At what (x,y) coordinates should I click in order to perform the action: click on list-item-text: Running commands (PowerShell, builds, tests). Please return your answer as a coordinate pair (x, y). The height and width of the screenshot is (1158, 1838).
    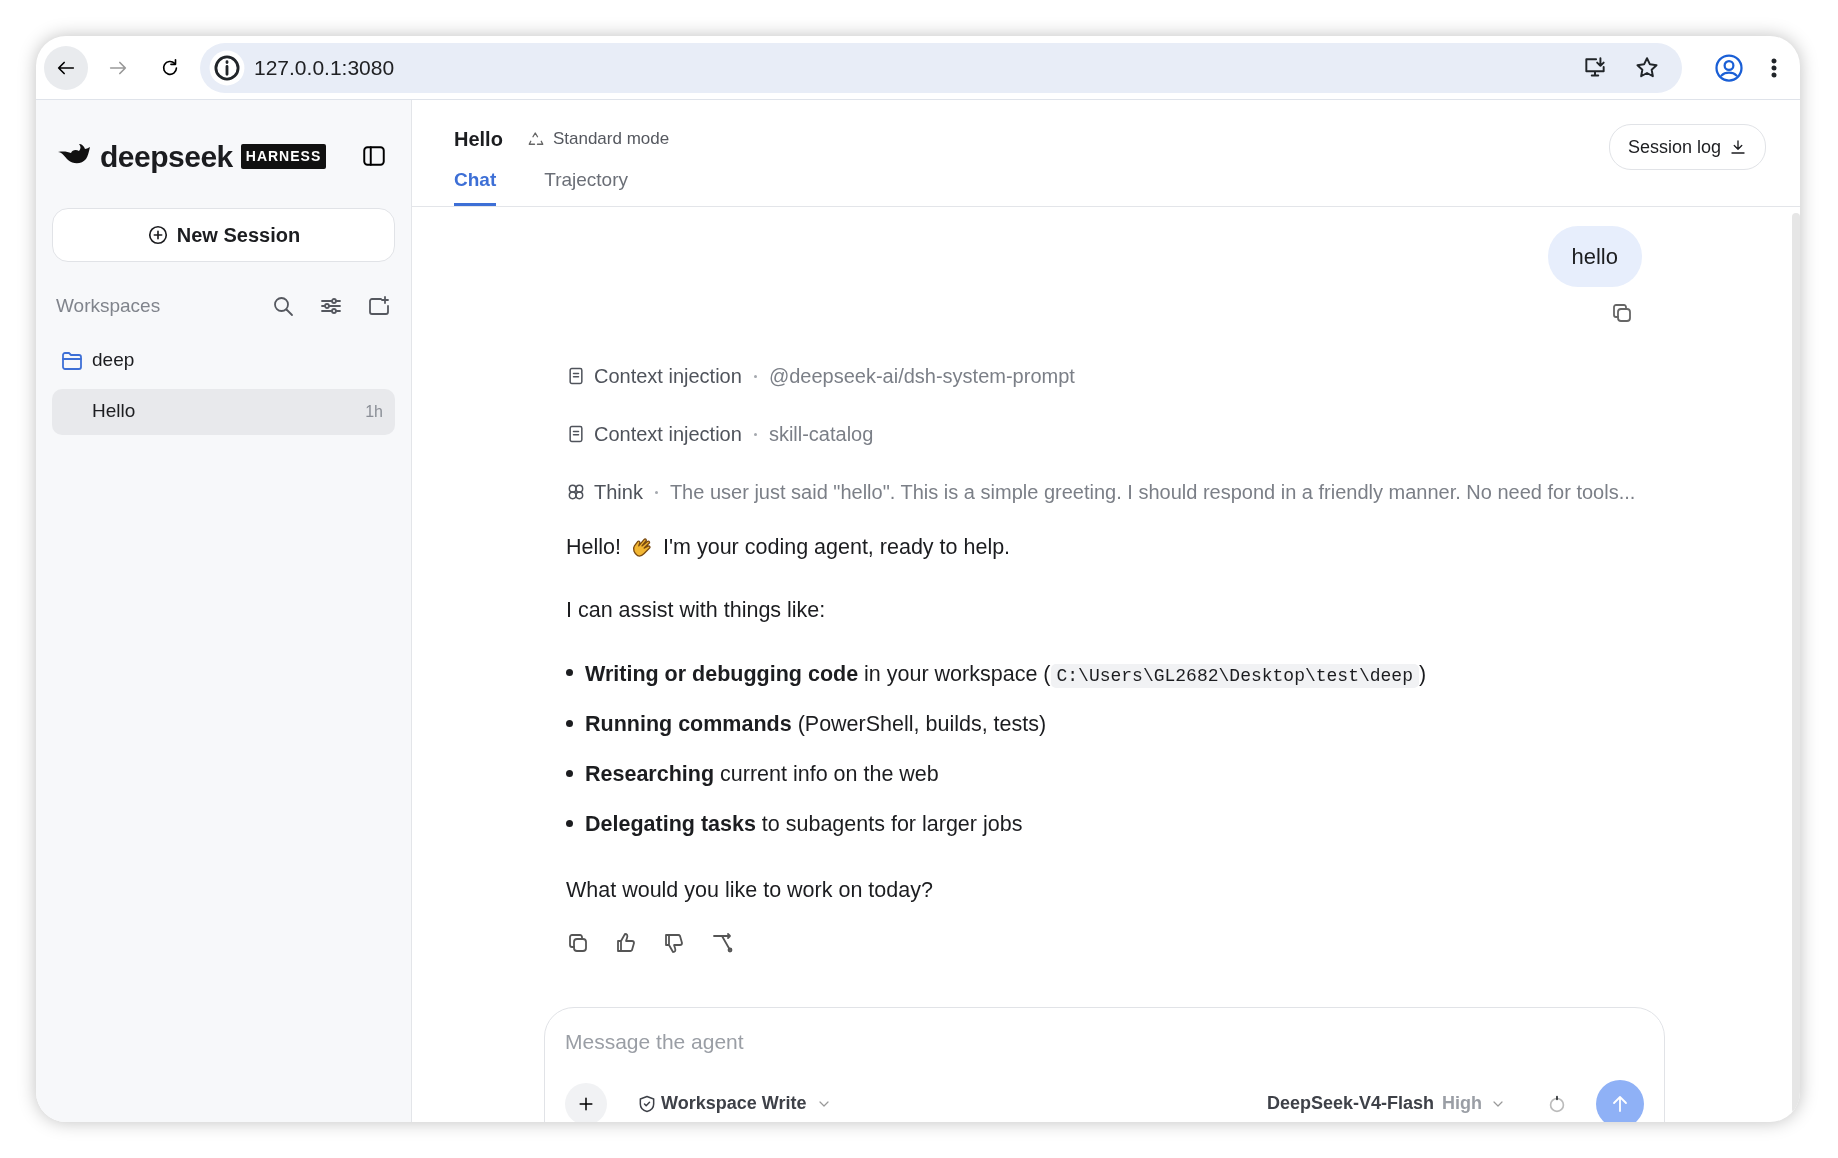
    Looking at the image, I should click on (816, 723).